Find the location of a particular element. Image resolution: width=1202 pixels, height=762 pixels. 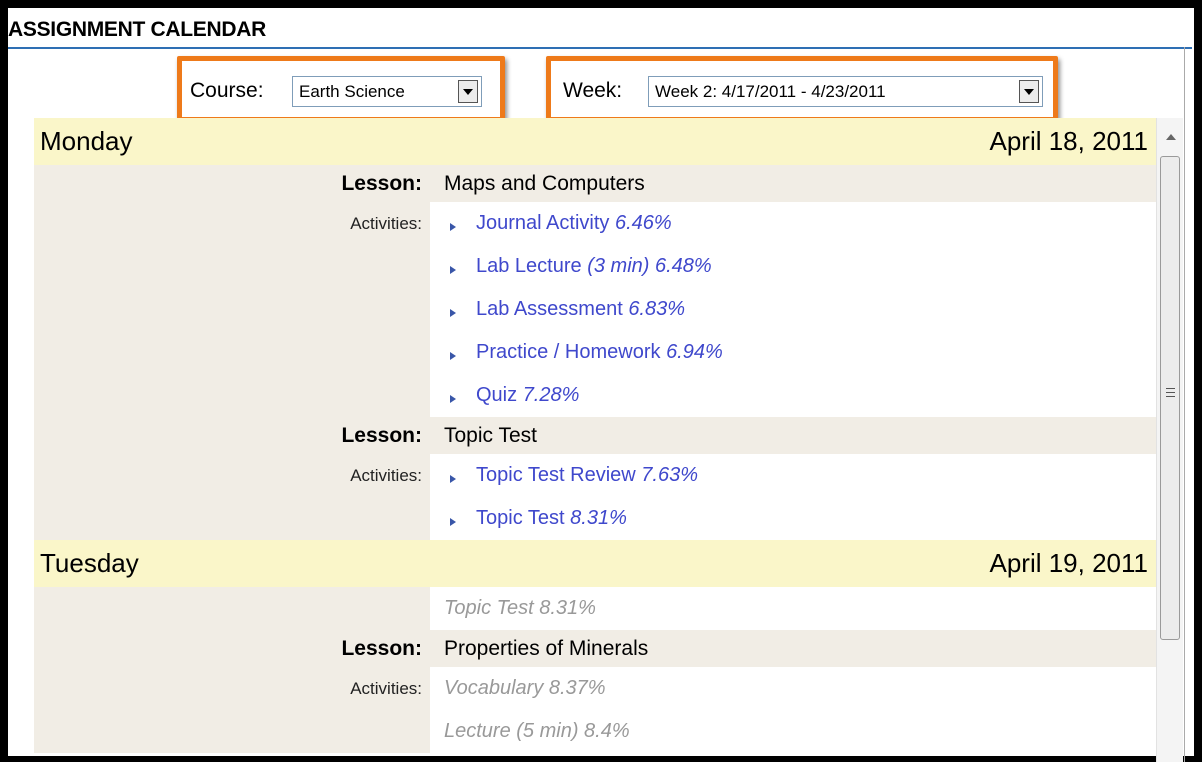

vertical-scrollbar is located at coordinates (1169, 440).